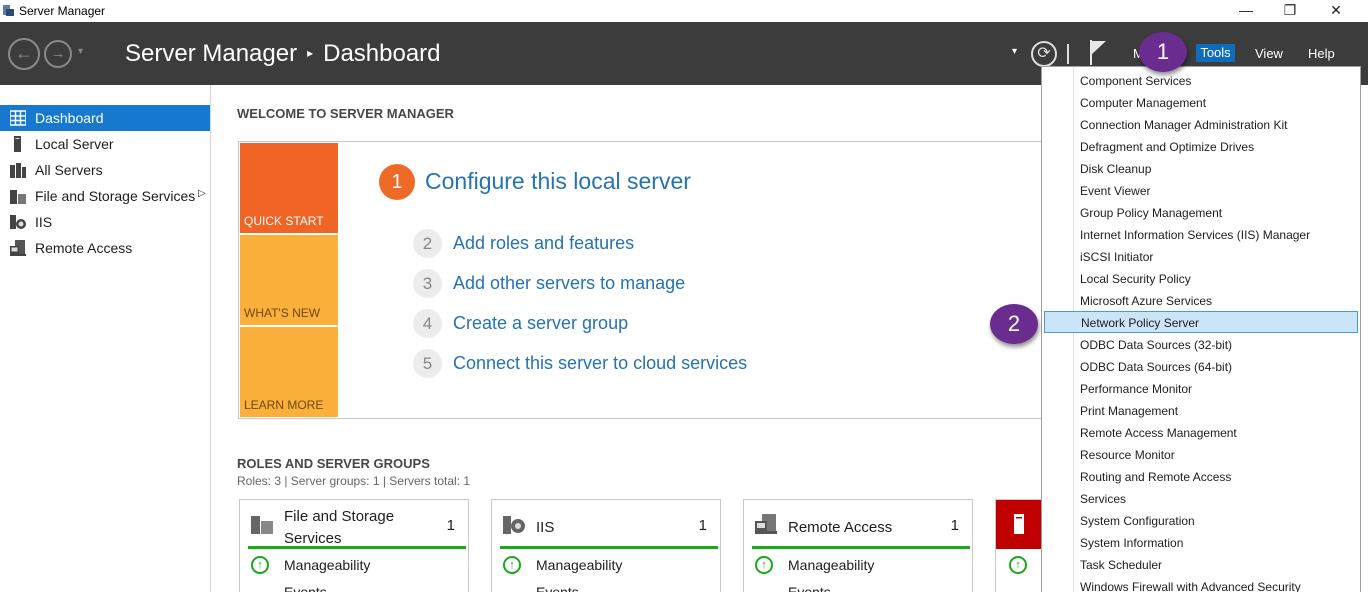 The width and height of the screenshot is (1368, 592). Describe the element at coordinates (427, 323) in the screenshot. I see `step-number: 4` at that location.